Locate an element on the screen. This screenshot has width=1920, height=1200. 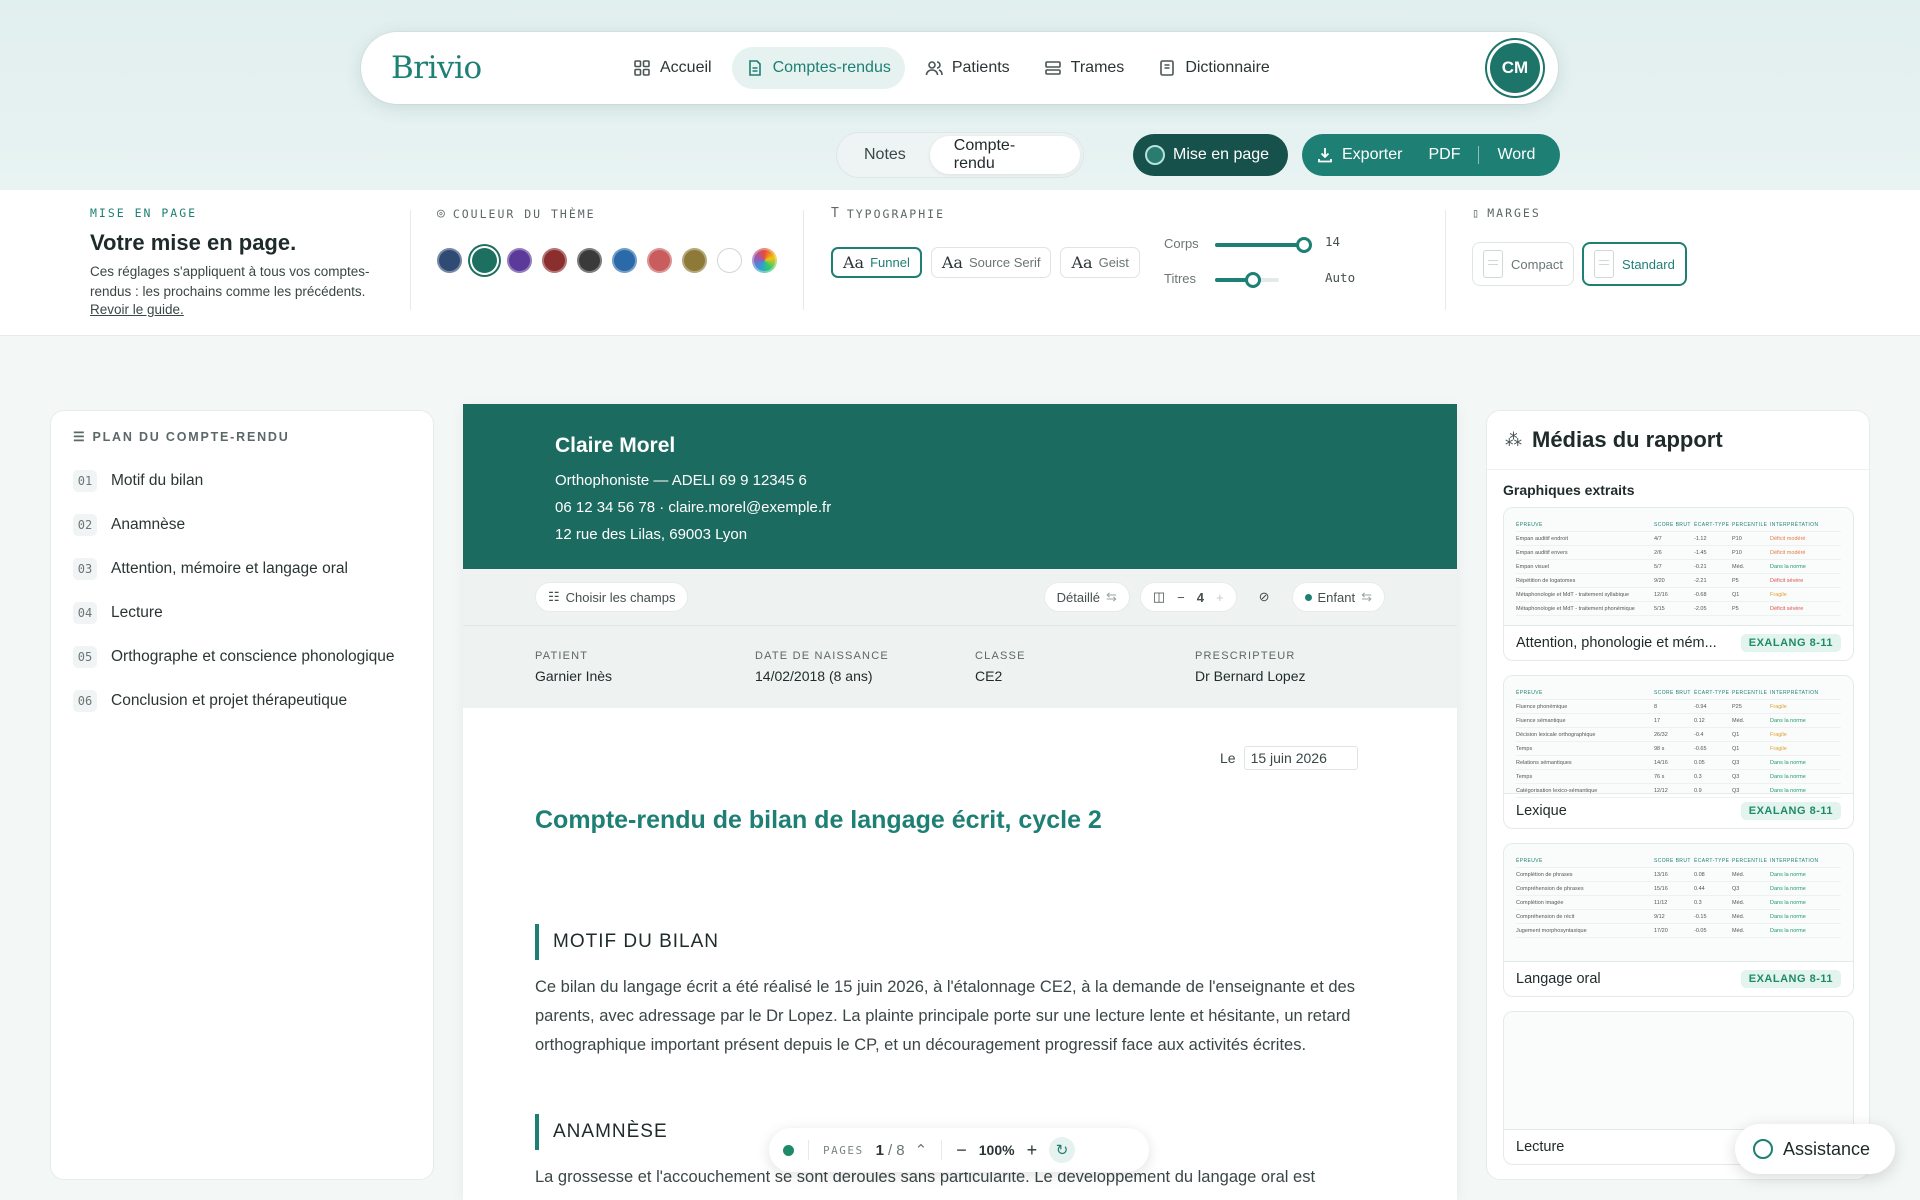
nav-item-dictionnaire: Dictionnaire is located at coordinates (1213, 68).